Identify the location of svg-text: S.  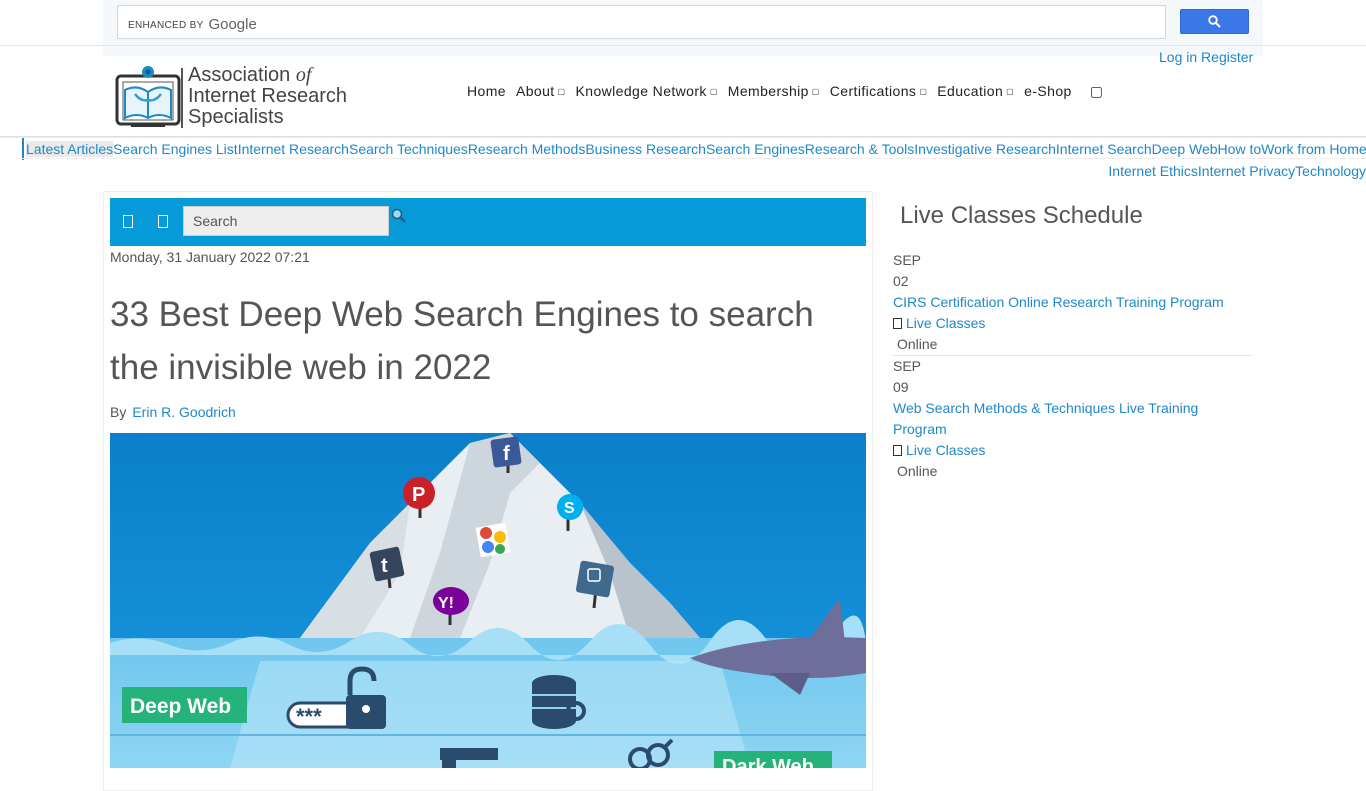
(569, 508).